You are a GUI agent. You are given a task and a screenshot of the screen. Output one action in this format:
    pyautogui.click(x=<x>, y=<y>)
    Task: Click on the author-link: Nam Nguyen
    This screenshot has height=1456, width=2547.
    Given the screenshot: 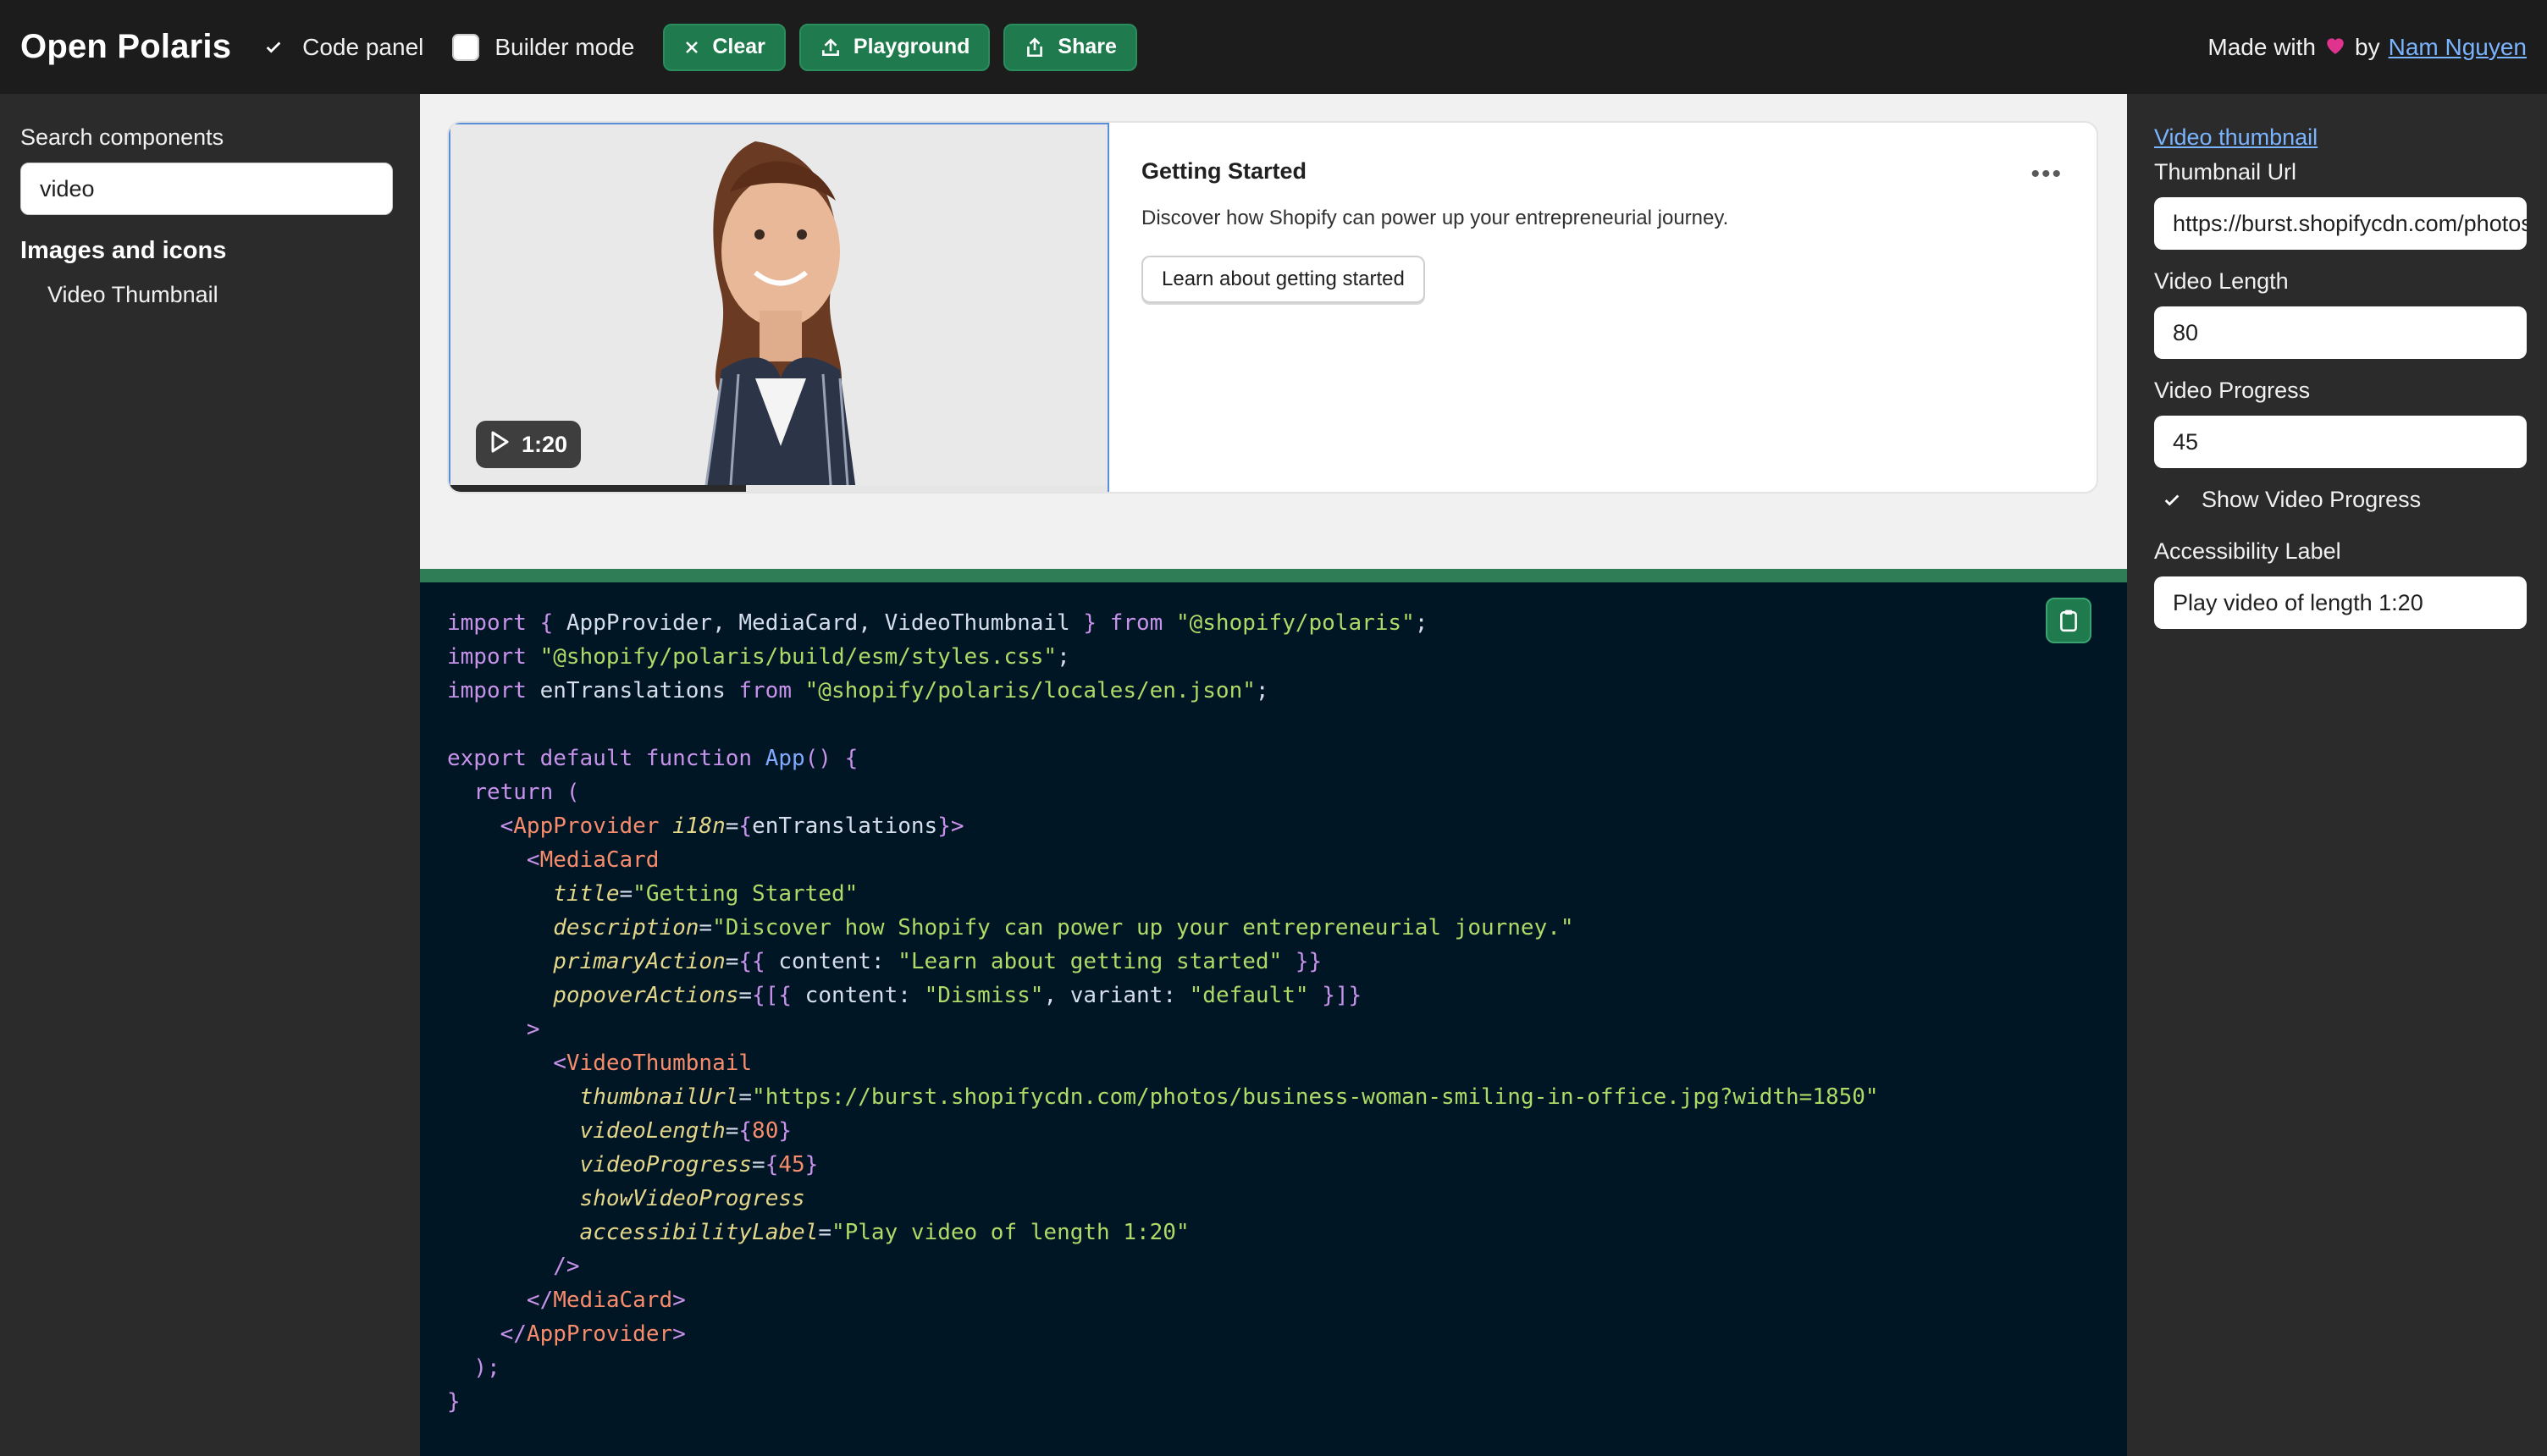 What is the action you would take?
    pyautogui.click(x=2458, y=47)
    